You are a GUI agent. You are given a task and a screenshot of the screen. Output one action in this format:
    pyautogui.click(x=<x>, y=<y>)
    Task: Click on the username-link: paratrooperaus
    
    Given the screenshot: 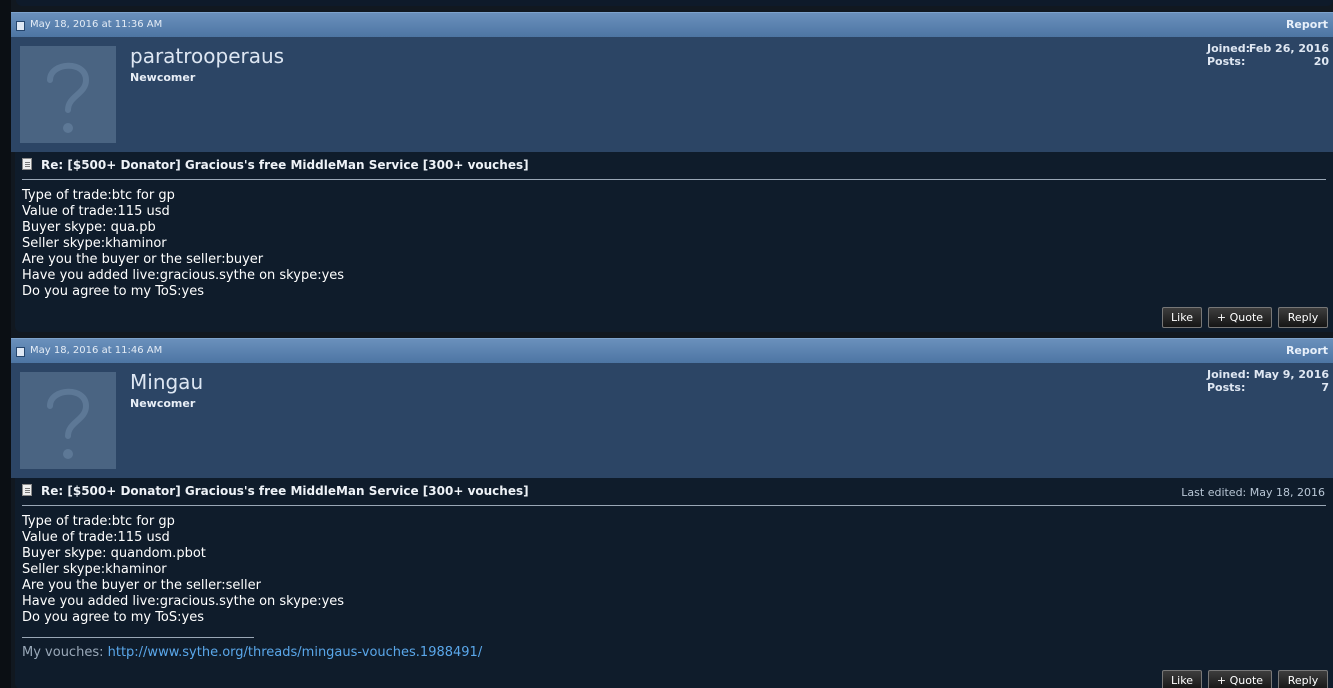 What is the action you would take?
    pyautogui.click(x=207, y=56)
    